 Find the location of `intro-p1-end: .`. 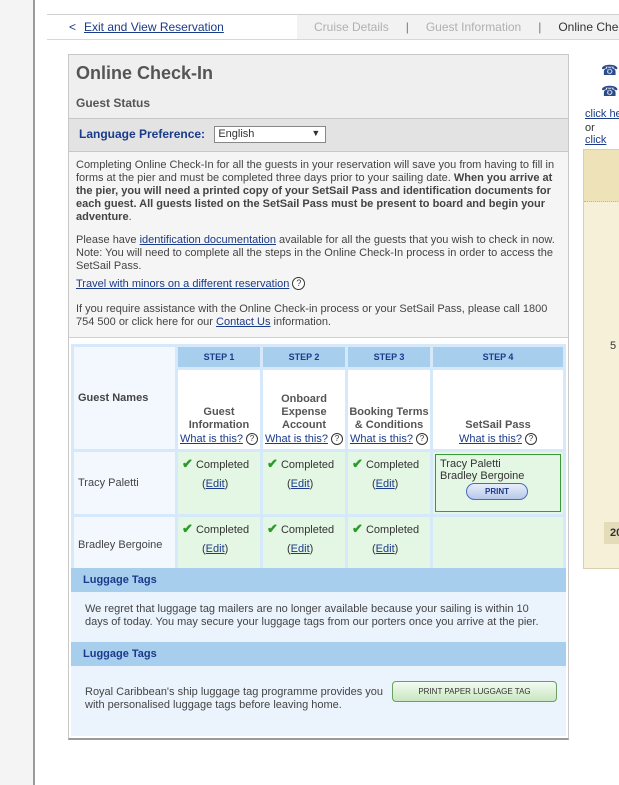

intro-p1-end: . is located at coordinates (130, 217).